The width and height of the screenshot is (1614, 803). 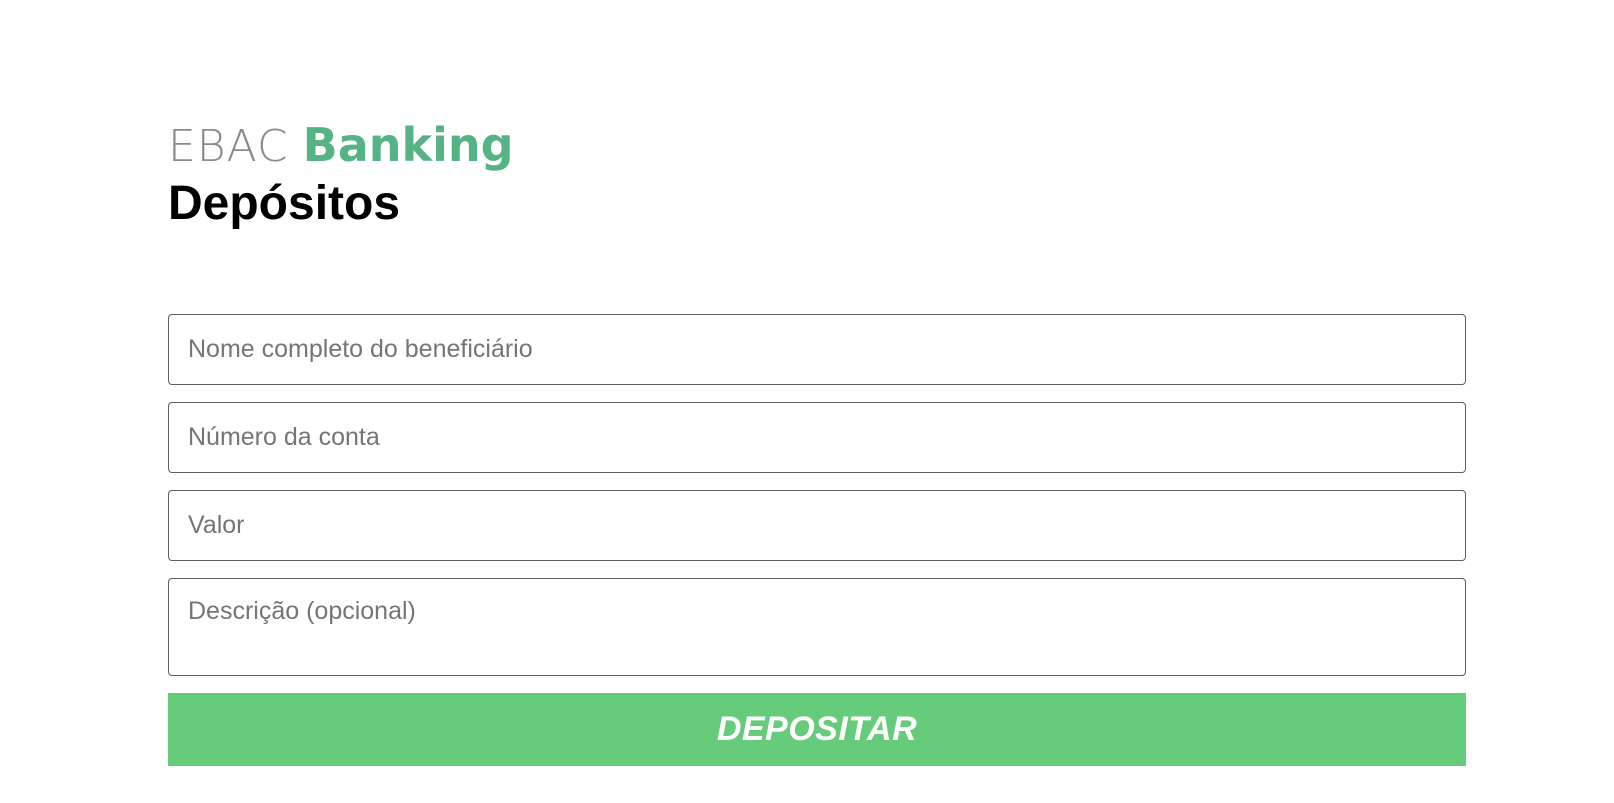 What do you see at coordinates (817, 729) in the screenshot?
I see `deposit-submit-button: DEPOSITAR` at bounding box center [817, 729].